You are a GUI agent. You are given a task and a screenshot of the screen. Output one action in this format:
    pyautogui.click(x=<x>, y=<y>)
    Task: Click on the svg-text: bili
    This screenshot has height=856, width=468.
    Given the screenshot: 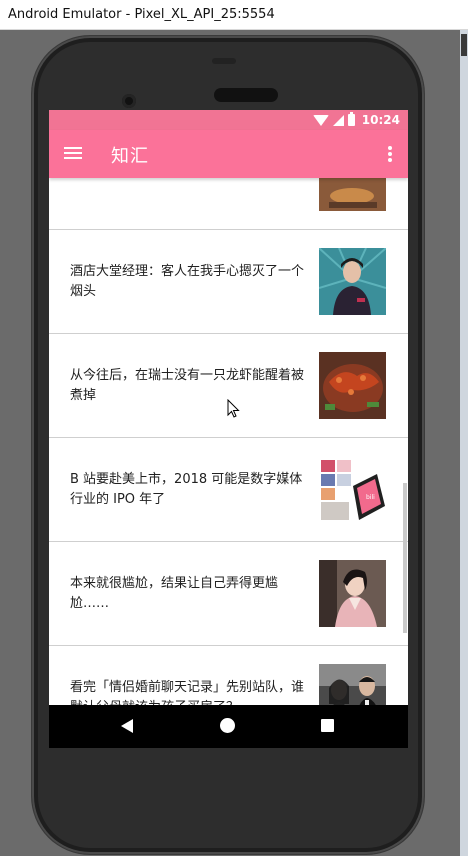 What is the action you would take?
    pyautogui.click(x=370, y=497)
    